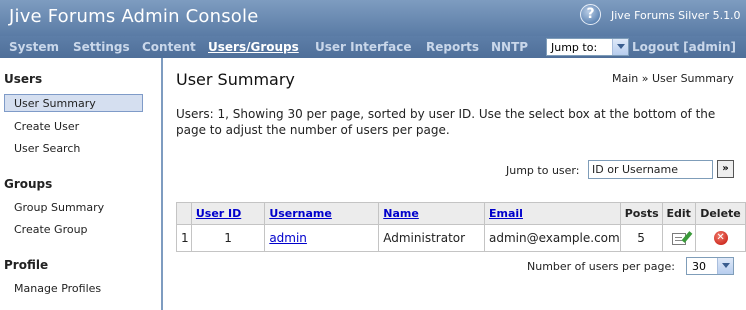  Describe the element at coordinates (679, 213) in the screenshot. I see `col-header-edit: Edit` at that location.